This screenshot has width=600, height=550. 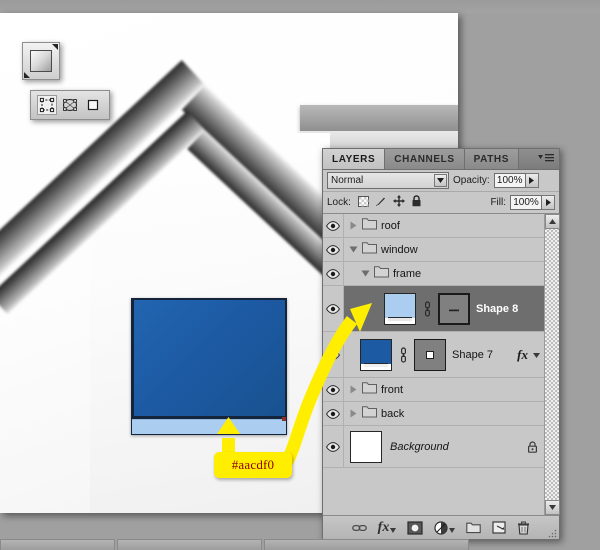 What do you see at coordinates (415, 527) in the screenshot?
I see `add-layer-mask-button` at bounding box center [415, 527].